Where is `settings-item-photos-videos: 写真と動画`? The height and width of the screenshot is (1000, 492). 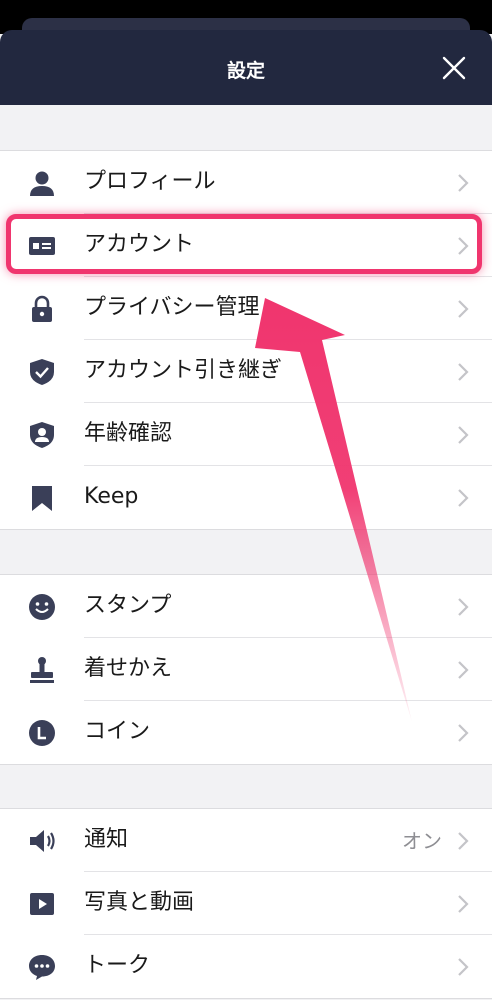 settings-item-photos-videos: 写真と動画 is located at coordinates (246, 903).